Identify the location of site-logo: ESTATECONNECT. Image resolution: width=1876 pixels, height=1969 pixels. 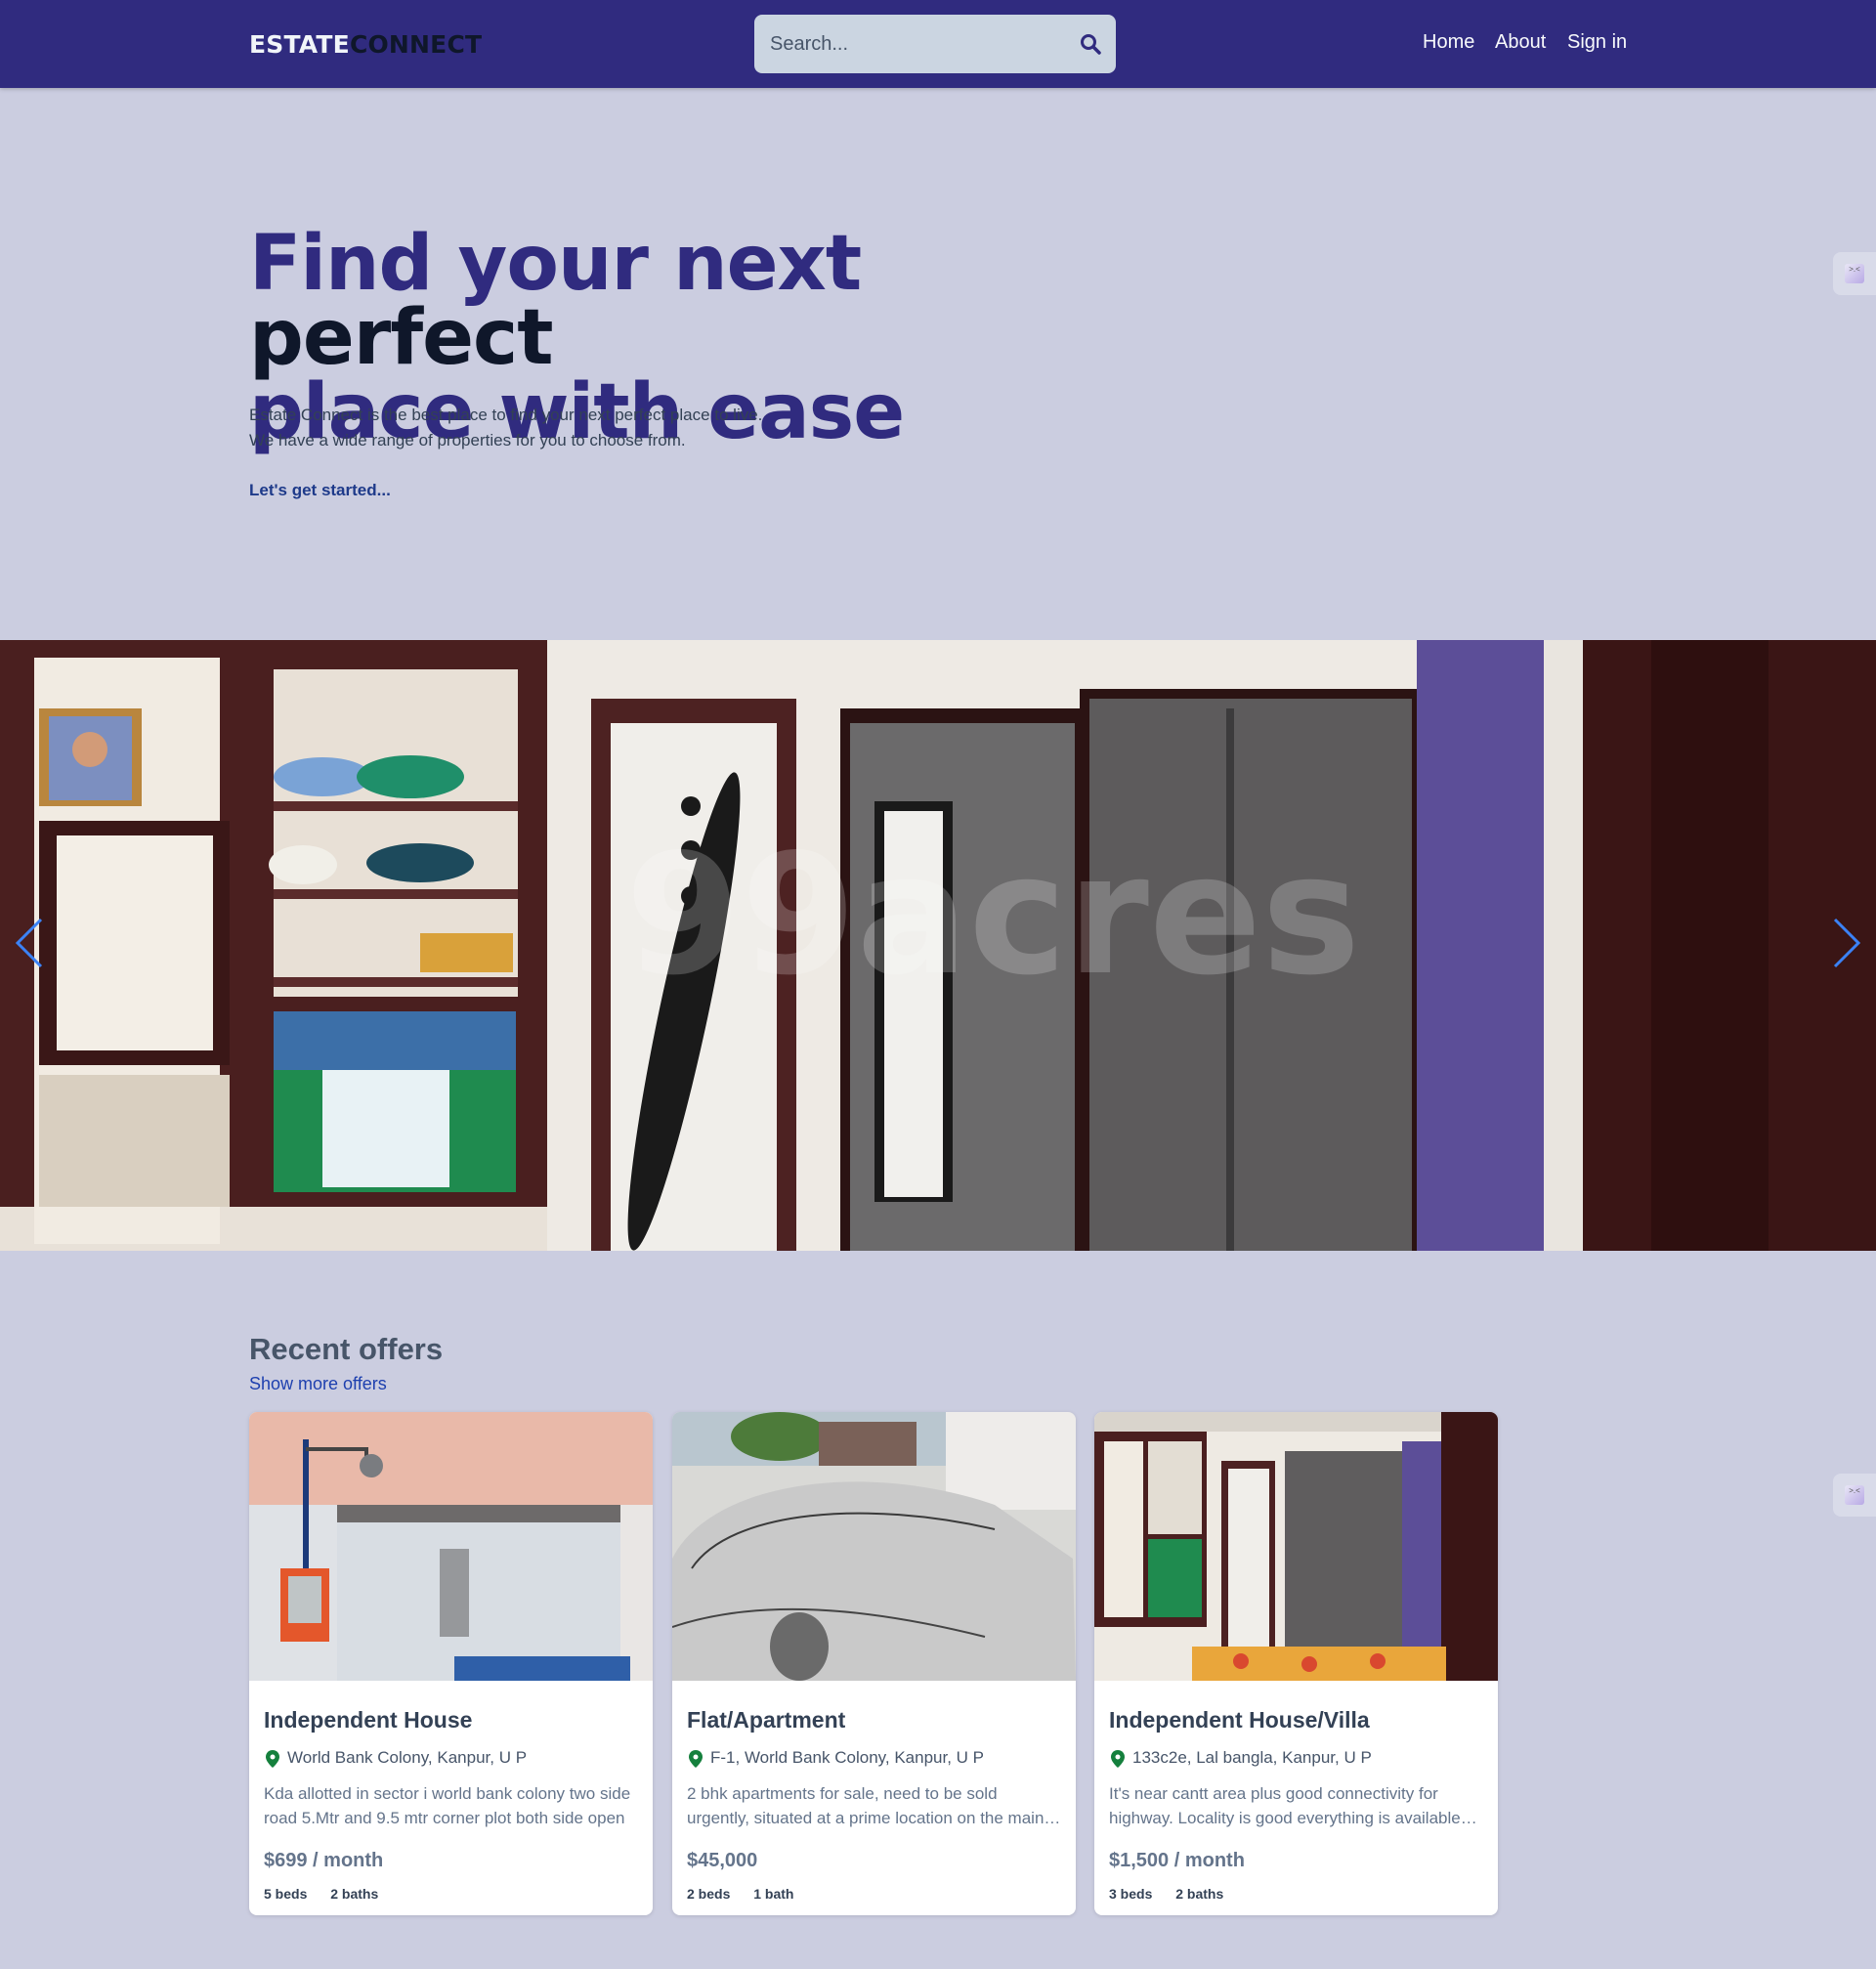
(365, 44).